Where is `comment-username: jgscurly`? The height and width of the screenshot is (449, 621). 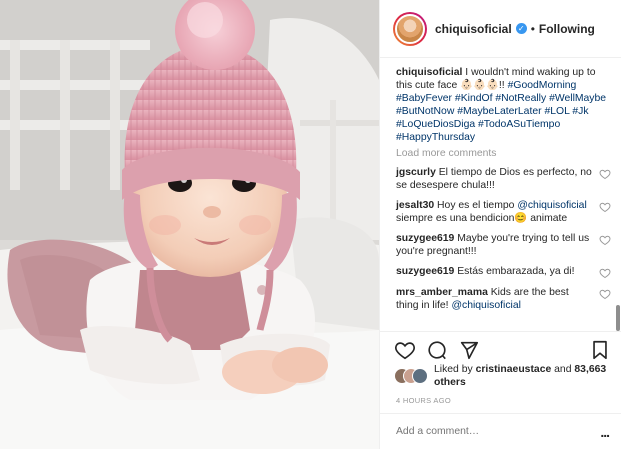
comment-username: jgscurly is located at coordinates (416, 172).